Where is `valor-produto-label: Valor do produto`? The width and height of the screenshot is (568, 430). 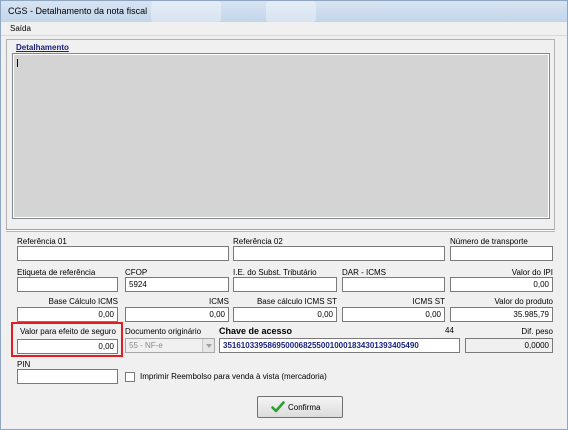 valor-produto-label: Valor do produto is located at coordinates (523, 301).